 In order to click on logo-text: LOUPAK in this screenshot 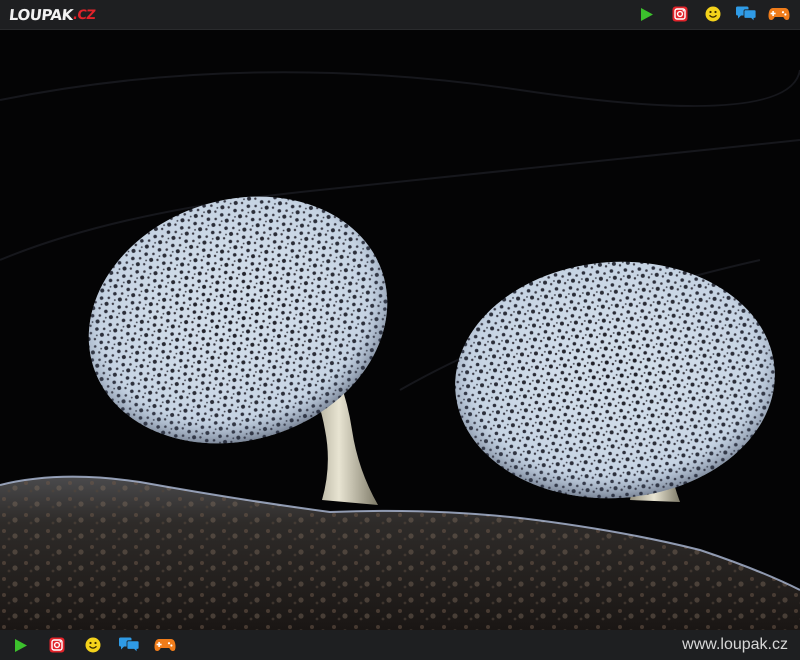, I will do `click(41, 15)`.